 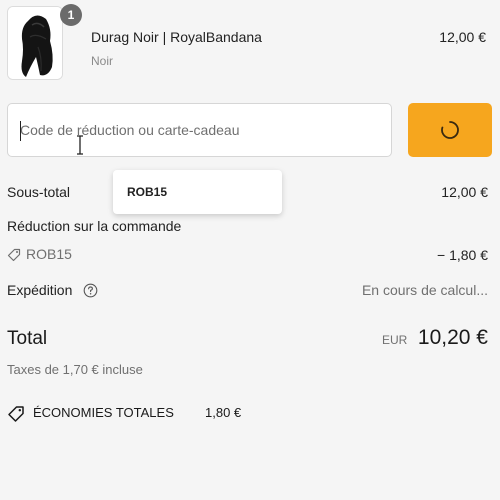 What do you see at coordinates (197, 192) in the screenshot?
I see `autocomplete-suggestion: ROB15` at bounding box center [197, 192].